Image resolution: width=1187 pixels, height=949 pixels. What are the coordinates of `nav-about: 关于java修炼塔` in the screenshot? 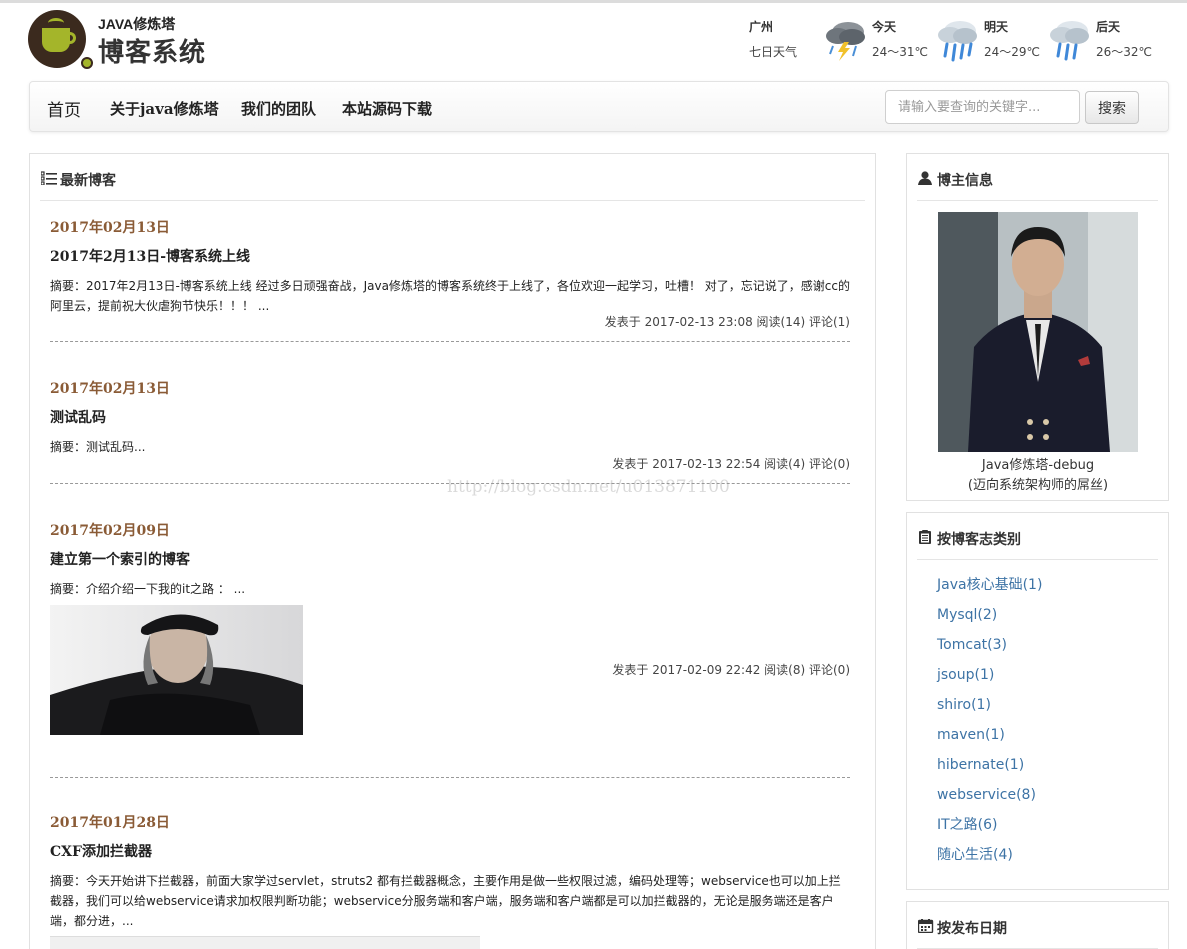 It's located at (164, 108).